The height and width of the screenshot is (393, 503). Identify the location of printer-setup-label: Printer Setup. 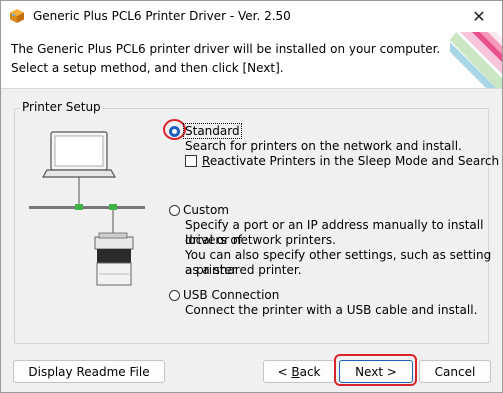
(61, 107).